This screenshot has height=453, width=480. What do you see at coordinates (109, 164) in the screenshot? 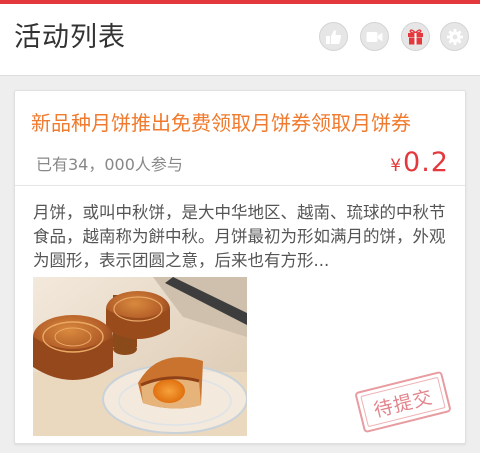
I see `participant-count: 已有34，000人参与` at bounding box center [109, 164].